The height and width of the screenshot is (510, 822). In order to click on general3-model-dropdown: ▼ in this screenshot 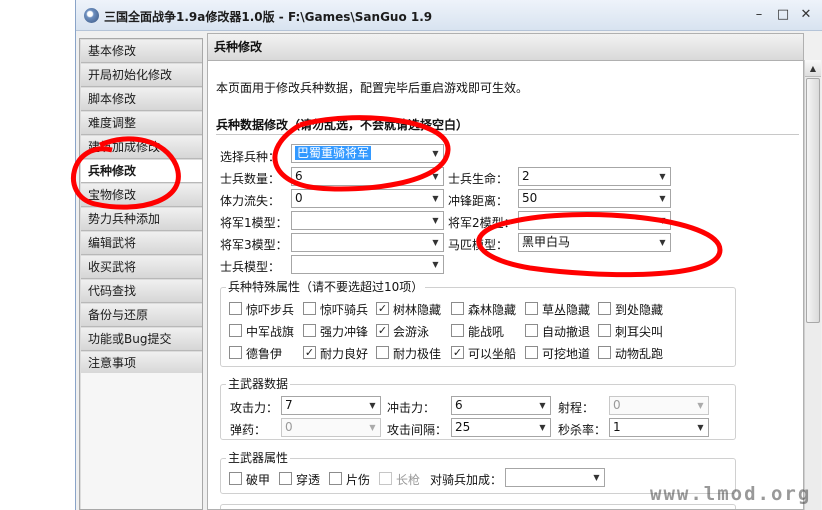, I will do `click(367, 242)`.